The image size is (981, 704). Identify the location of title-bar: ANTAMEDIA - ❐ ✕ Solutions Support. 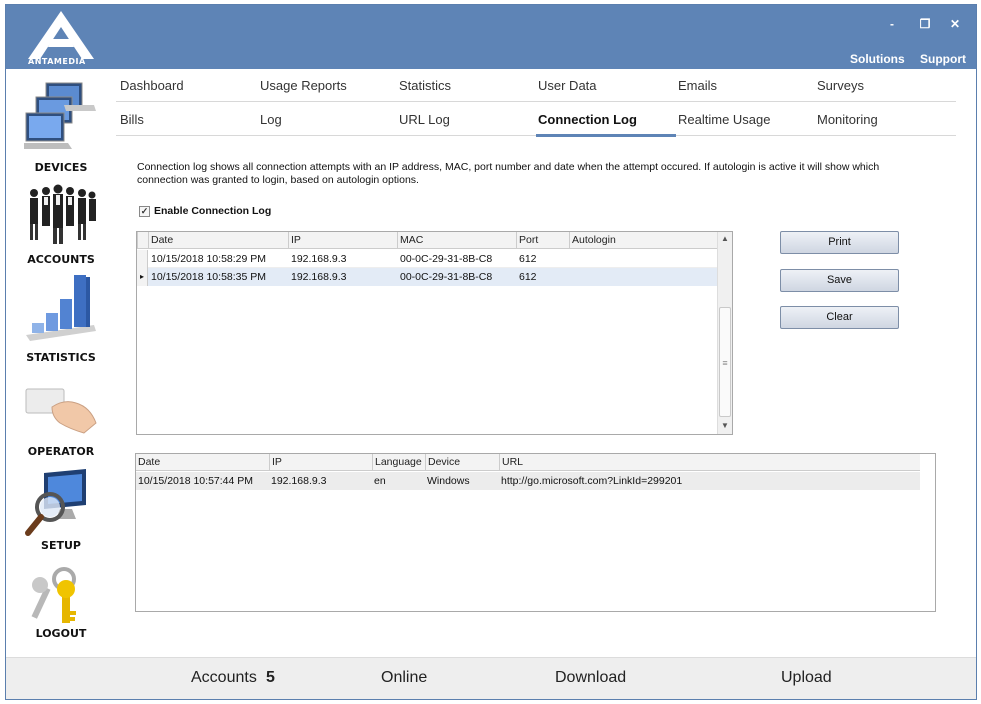
(491, 37).